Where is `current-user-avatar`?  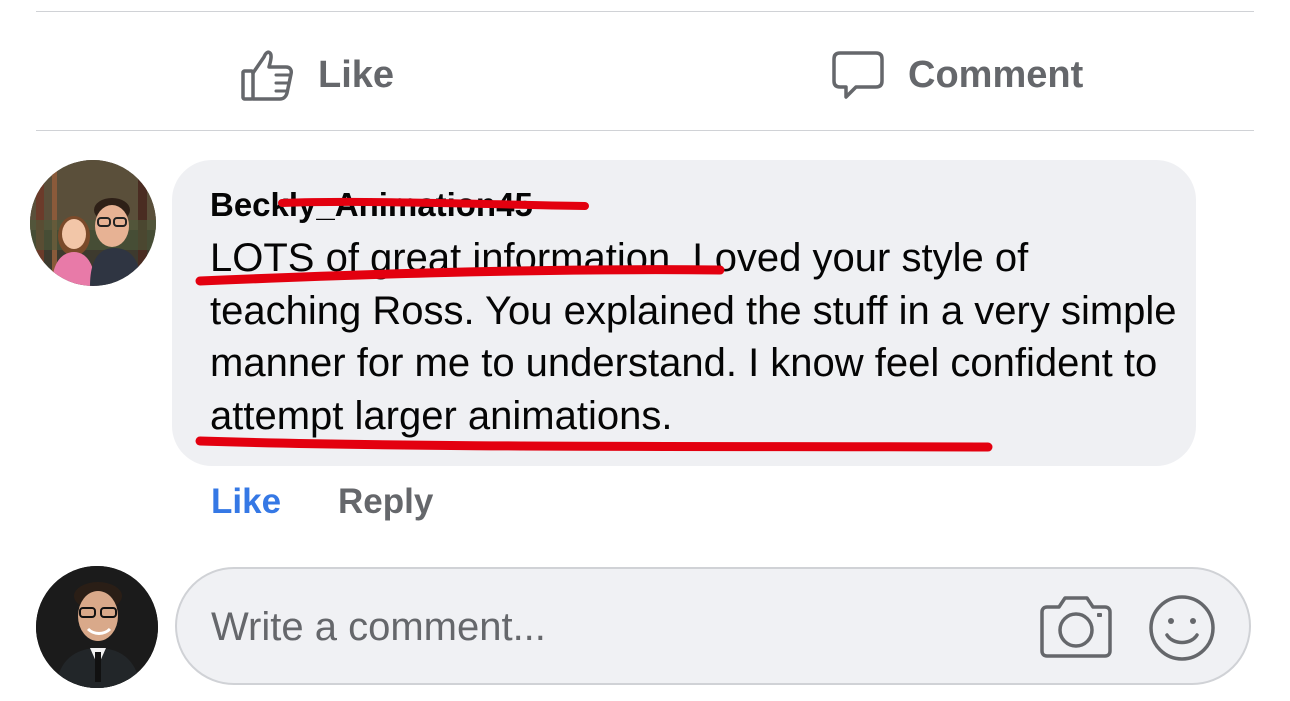
current-user-avatar is located at coordinates (97, 627).